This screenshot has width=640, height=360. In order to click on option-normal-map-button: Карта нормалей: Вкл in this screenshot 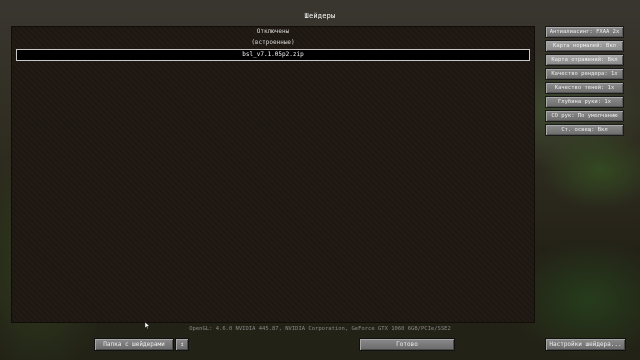, I will do `click(584, 46)`.